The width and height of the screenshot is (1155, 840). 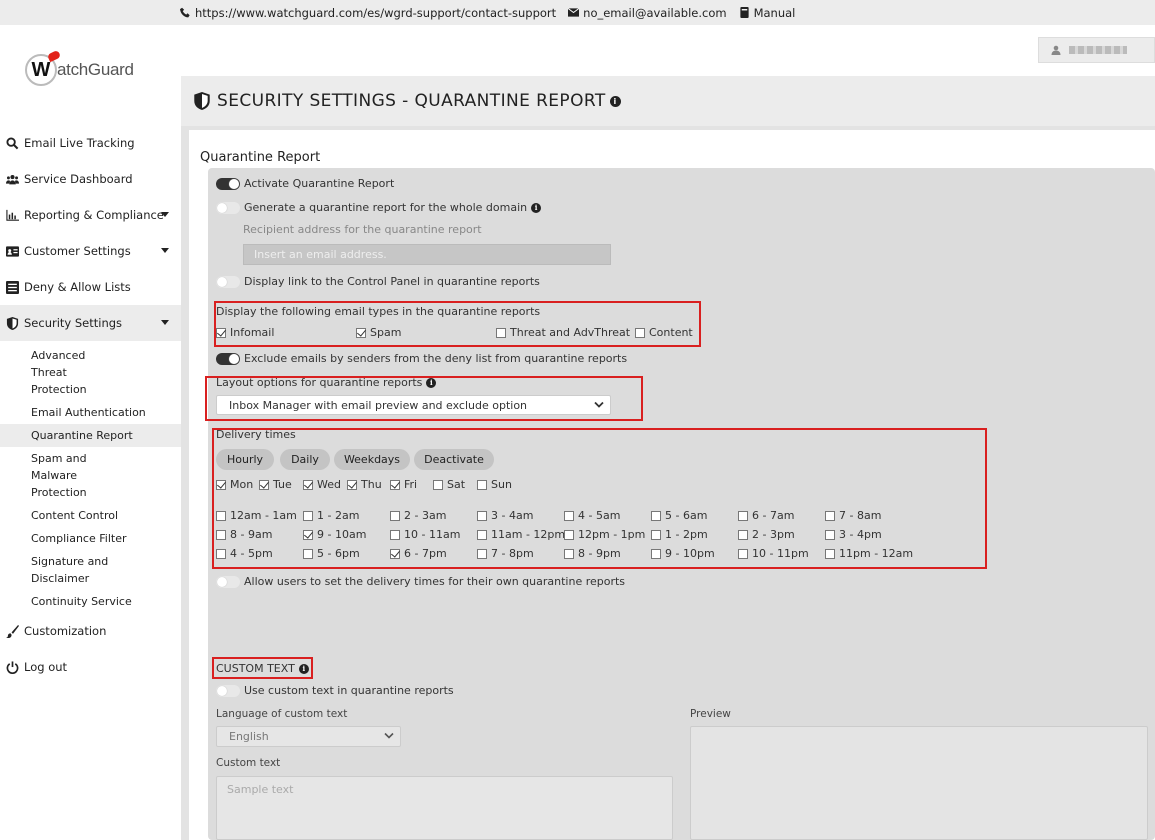 I want to click on exclude-deny-toggle, so click(x=228, y=358).